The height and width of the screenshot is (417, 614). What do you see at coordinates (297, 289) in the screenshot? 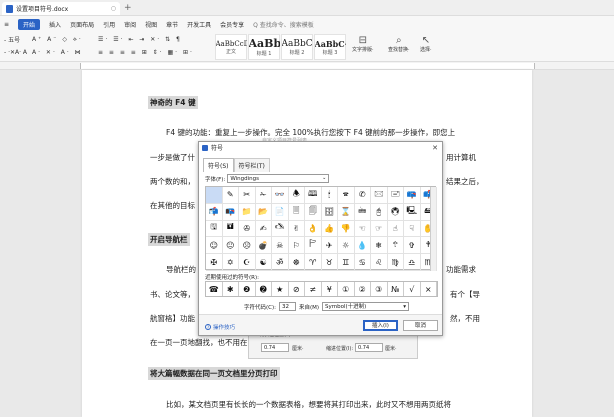
I see `recent-symbol-cell: ⊘` at bounding box center [297, 289].